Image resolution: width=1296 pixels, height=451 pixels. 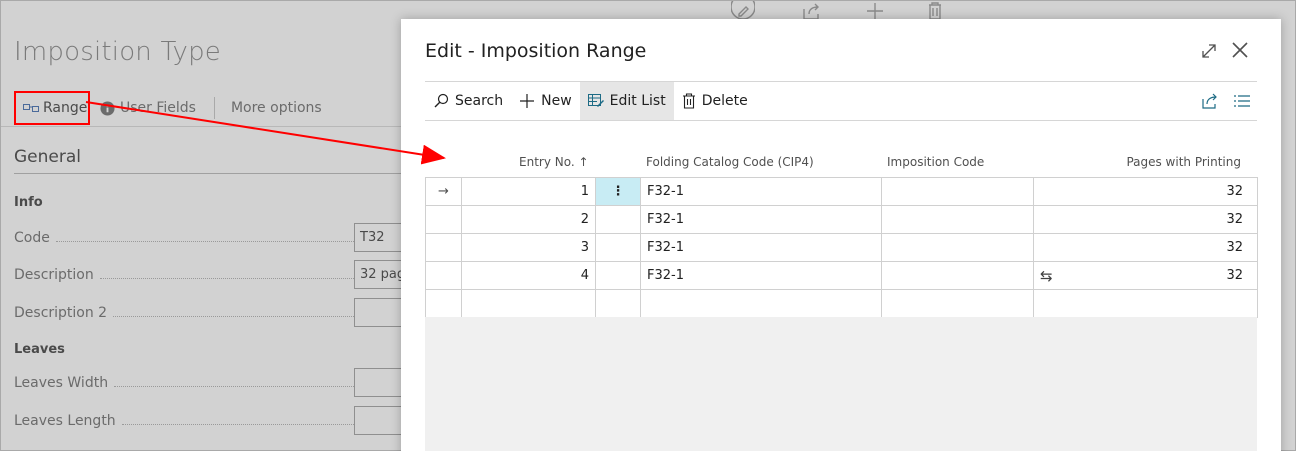 I want to click on new-button: New, so click(x=545, y=101).